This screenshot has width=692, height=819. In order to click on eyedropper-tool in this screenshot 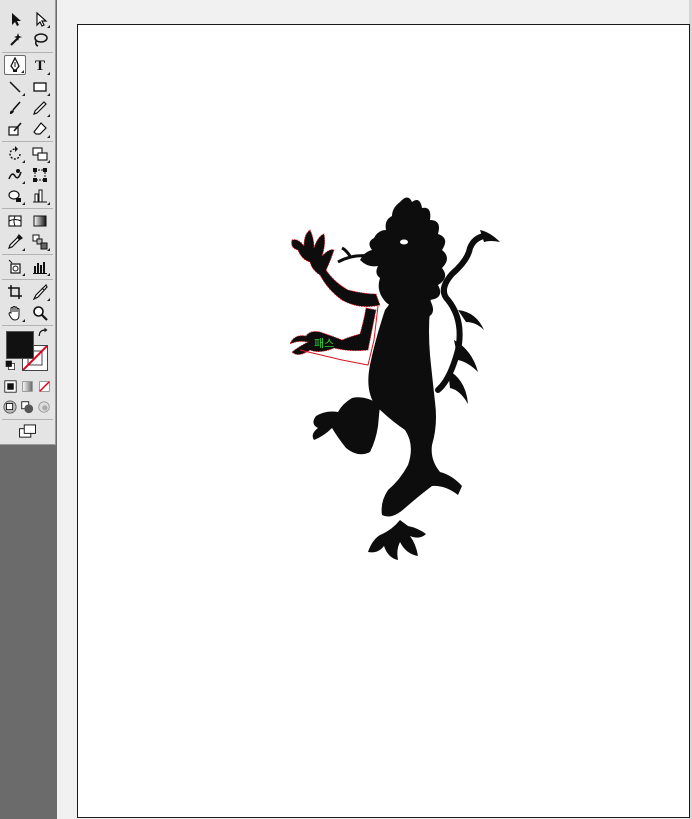, I will do `click(15, 242)`.